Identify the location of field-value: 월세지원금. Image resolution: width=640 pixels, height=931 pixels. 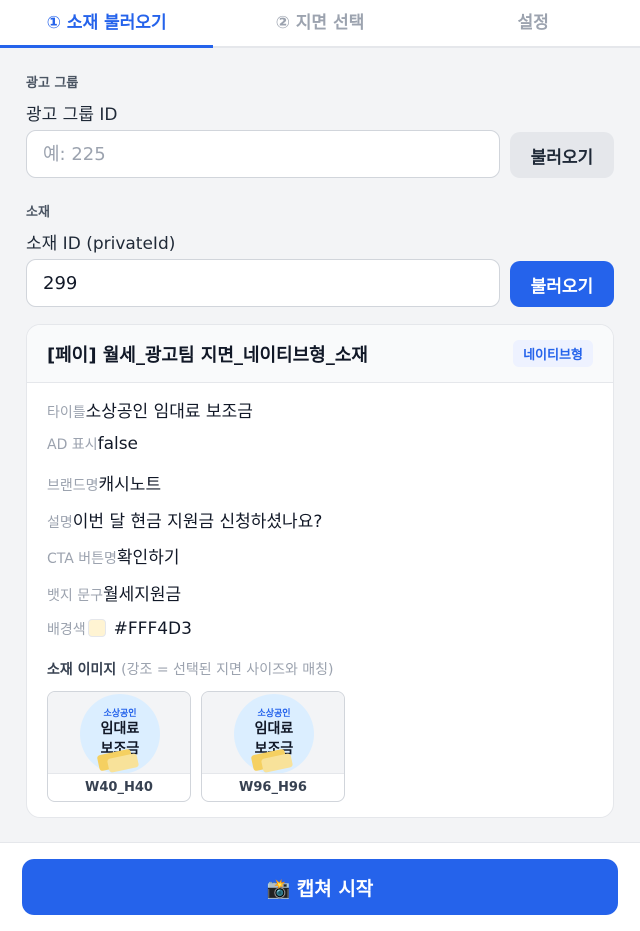
(142, 594).